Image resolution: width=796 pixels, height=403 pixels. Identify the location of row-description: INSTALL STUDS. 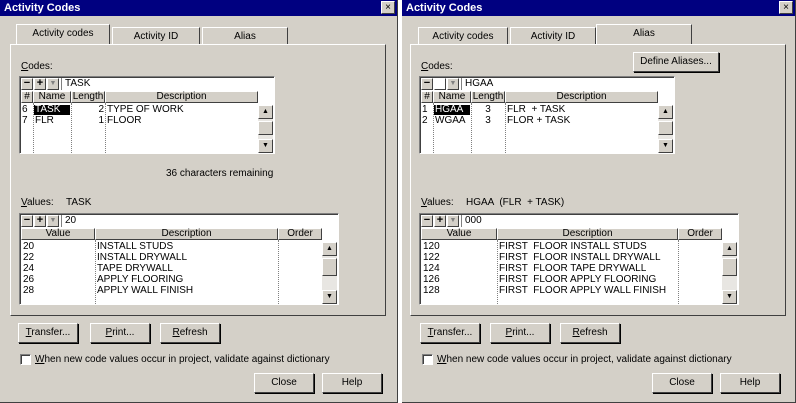
(135, 246).